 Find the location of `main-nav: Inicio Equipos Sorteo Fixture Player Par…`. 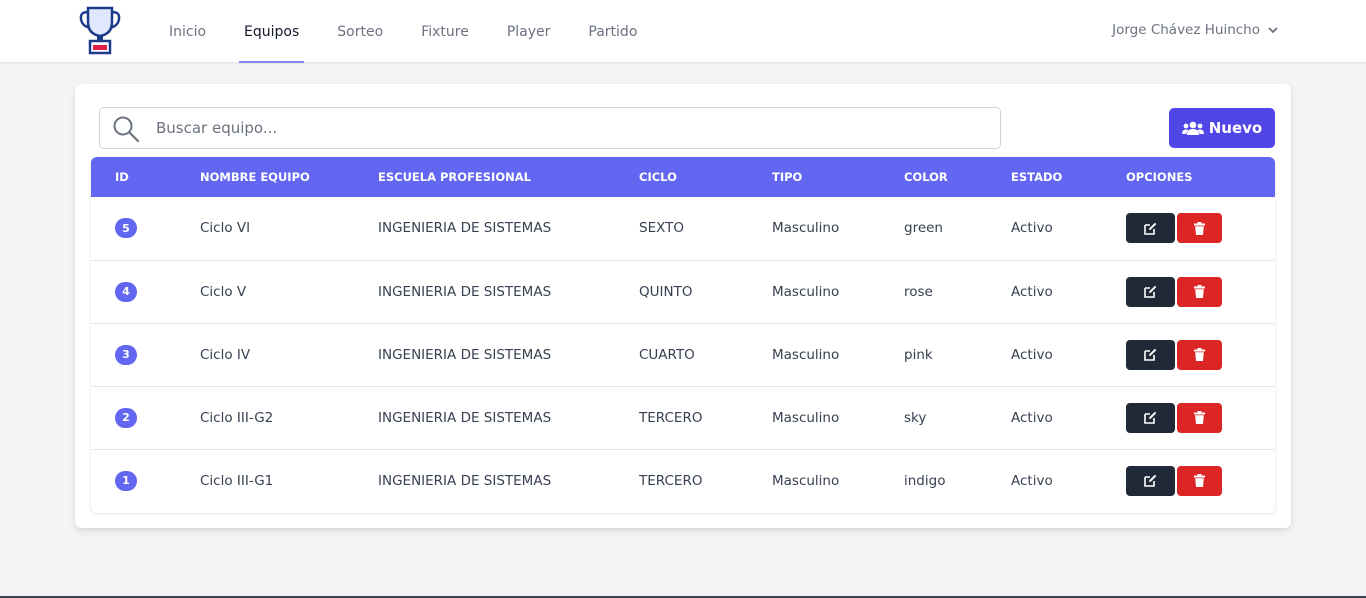

main-nav: Inicio Equipos Sorteo Fixture Player Par… is located at coordinates (403, 31).